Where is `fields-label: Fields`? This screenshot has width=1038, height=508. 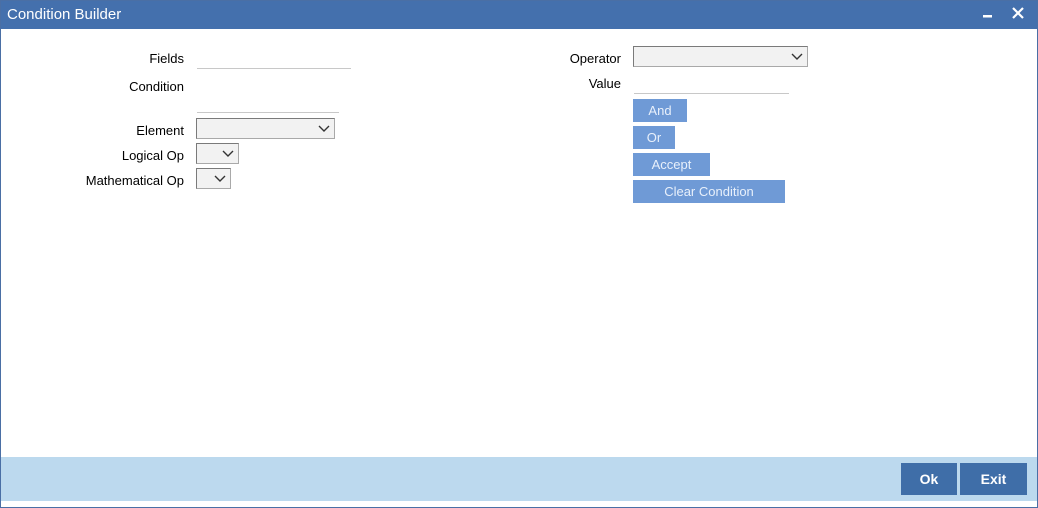
fields-label: Fields is located at coordinates (166, 58).